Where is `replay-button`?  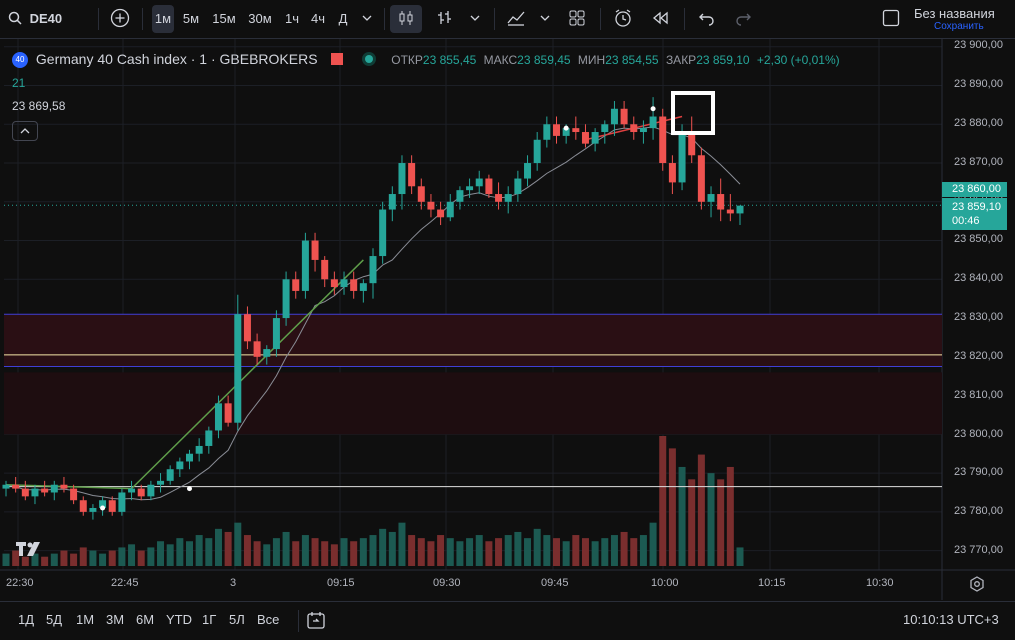
replay-button is located at coordinates (661, 19).